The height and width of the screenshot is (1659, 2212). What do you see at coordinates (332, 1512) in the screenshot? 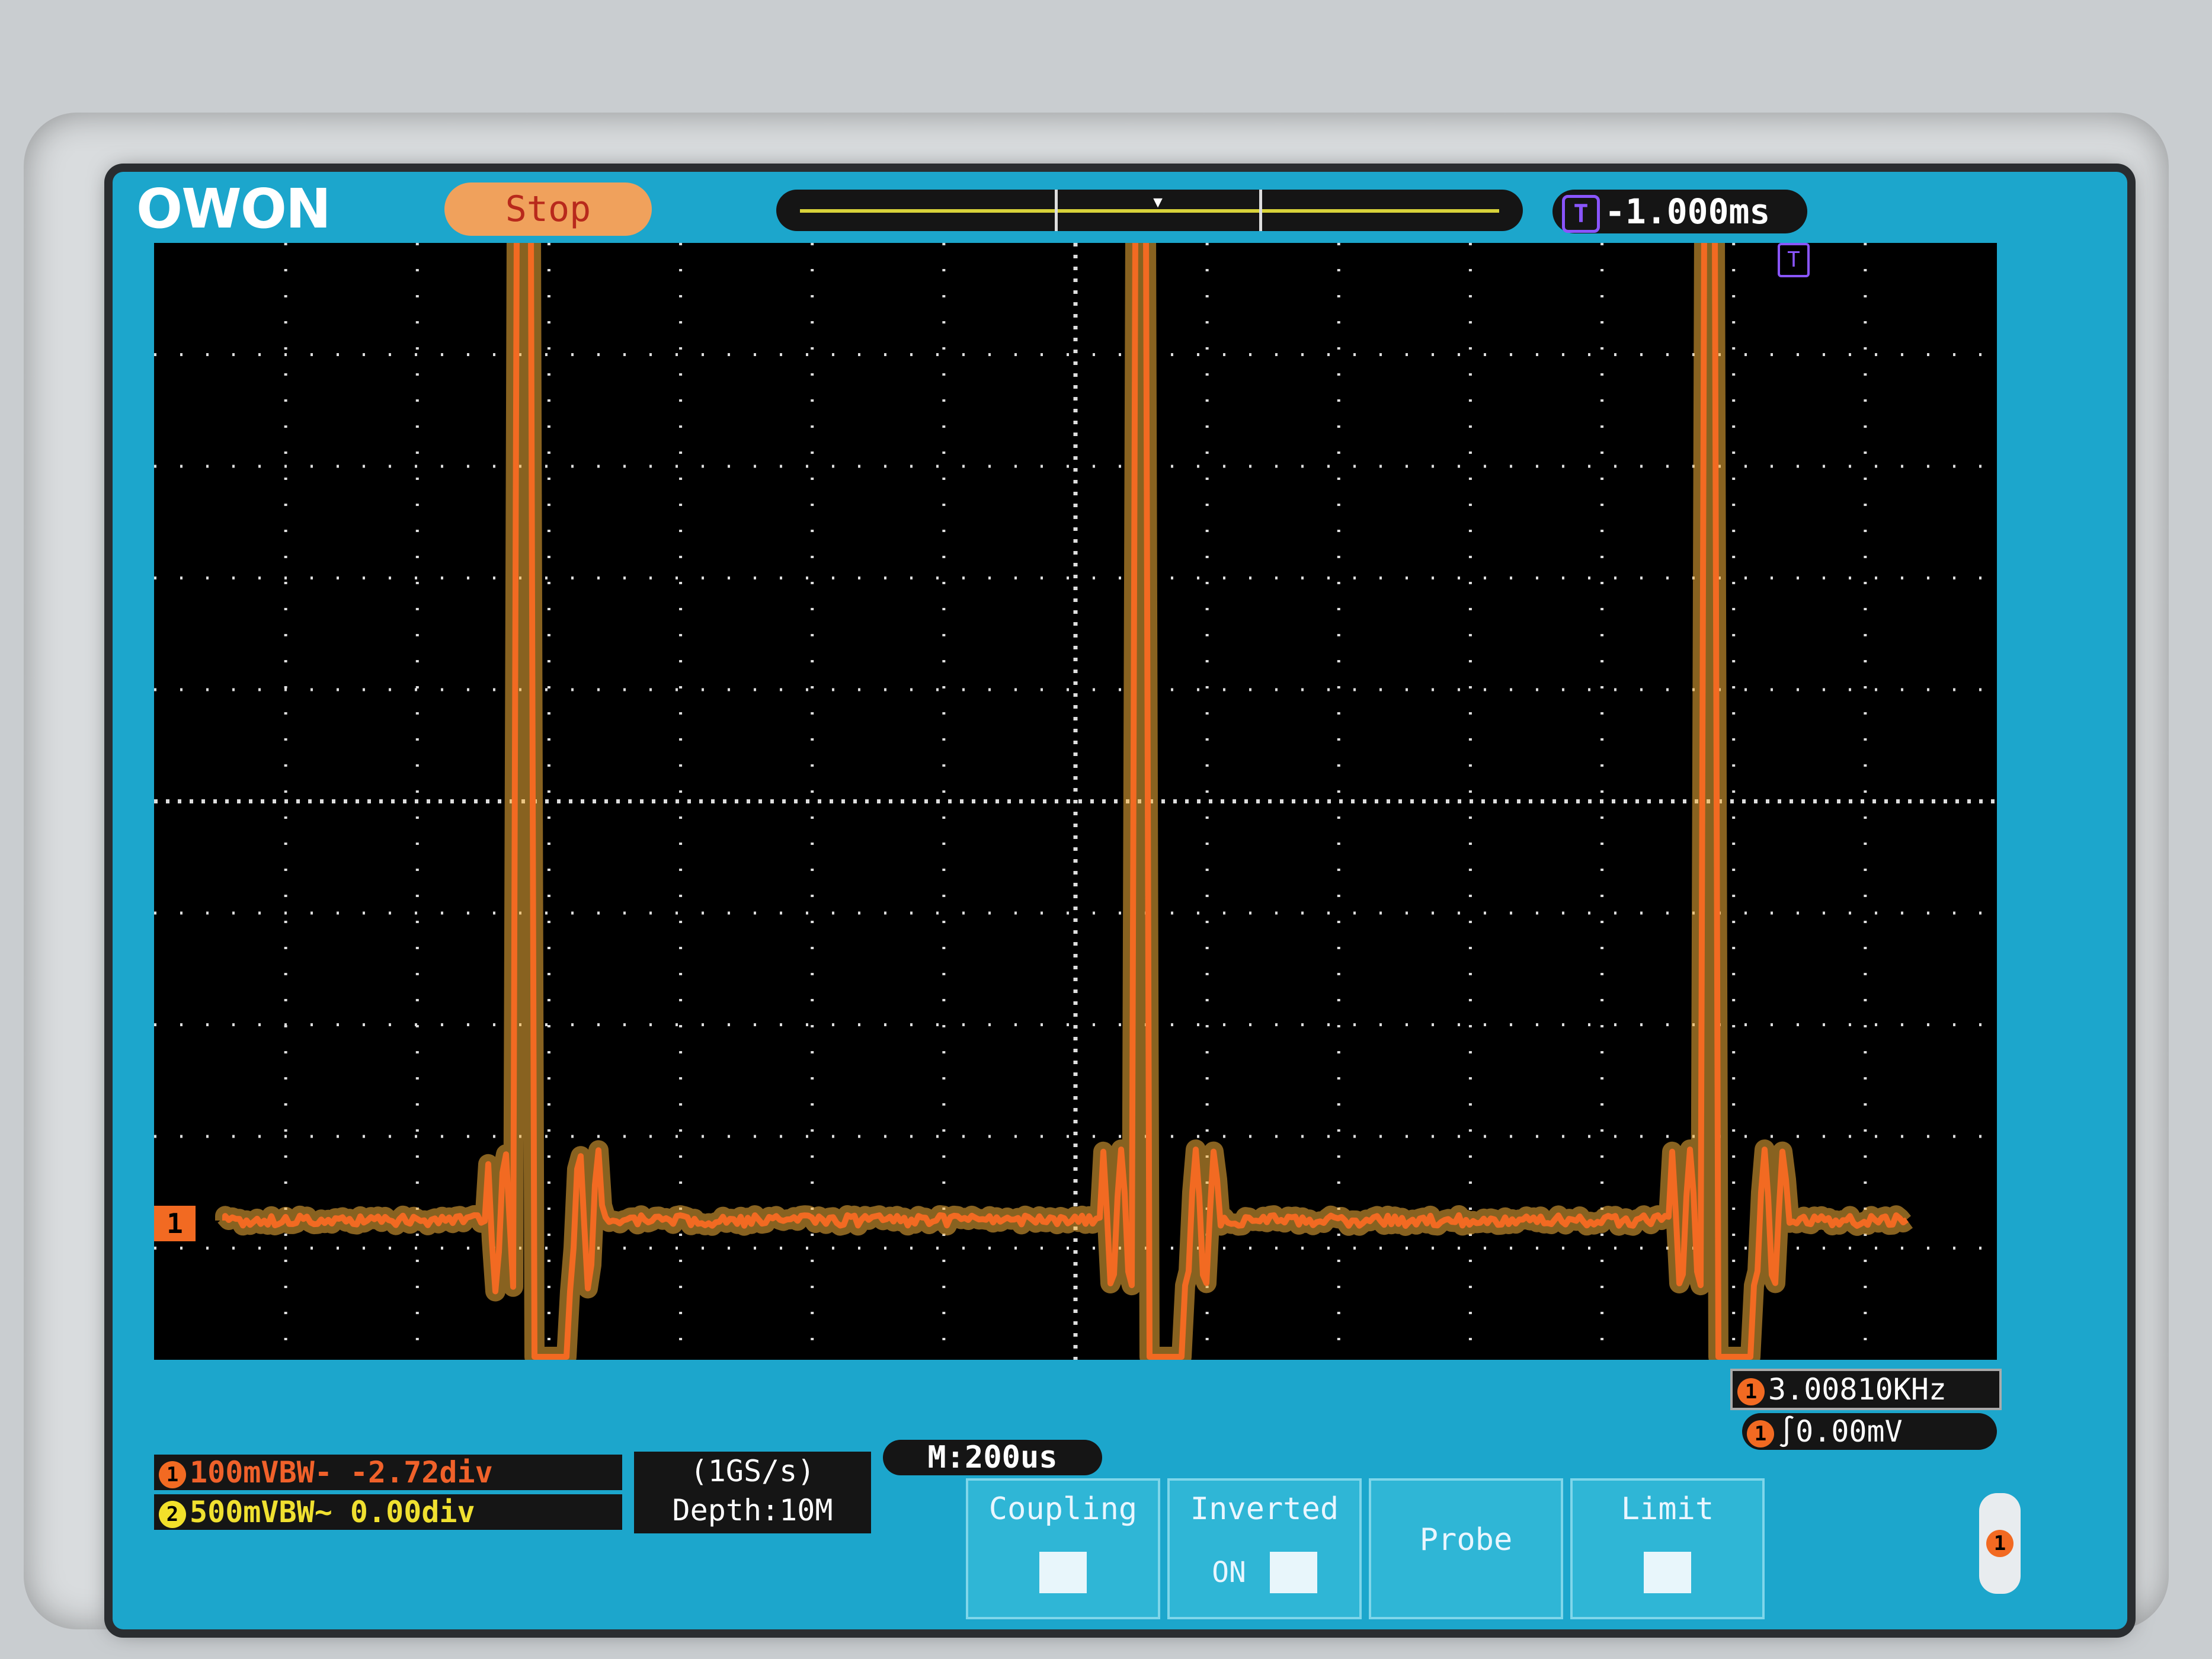
I see `channel-2-settings: 500mVBW~ 0.00div` at bounding box center [332, 1512].